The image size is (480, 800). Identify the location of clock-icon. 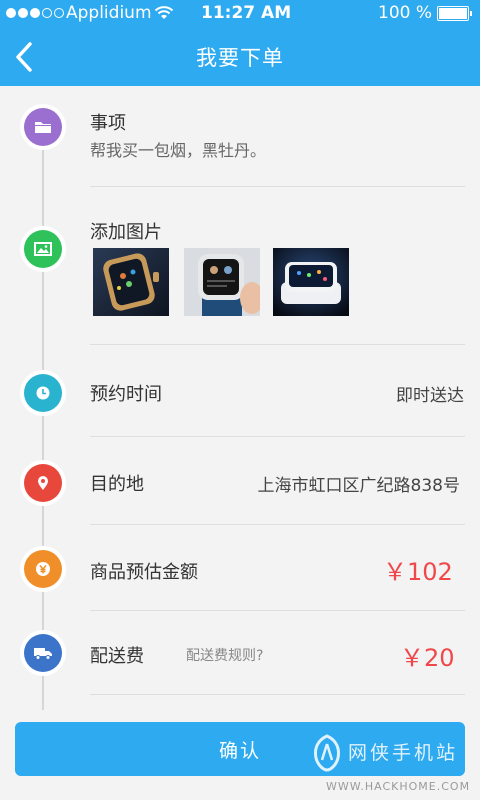
(43, 393).